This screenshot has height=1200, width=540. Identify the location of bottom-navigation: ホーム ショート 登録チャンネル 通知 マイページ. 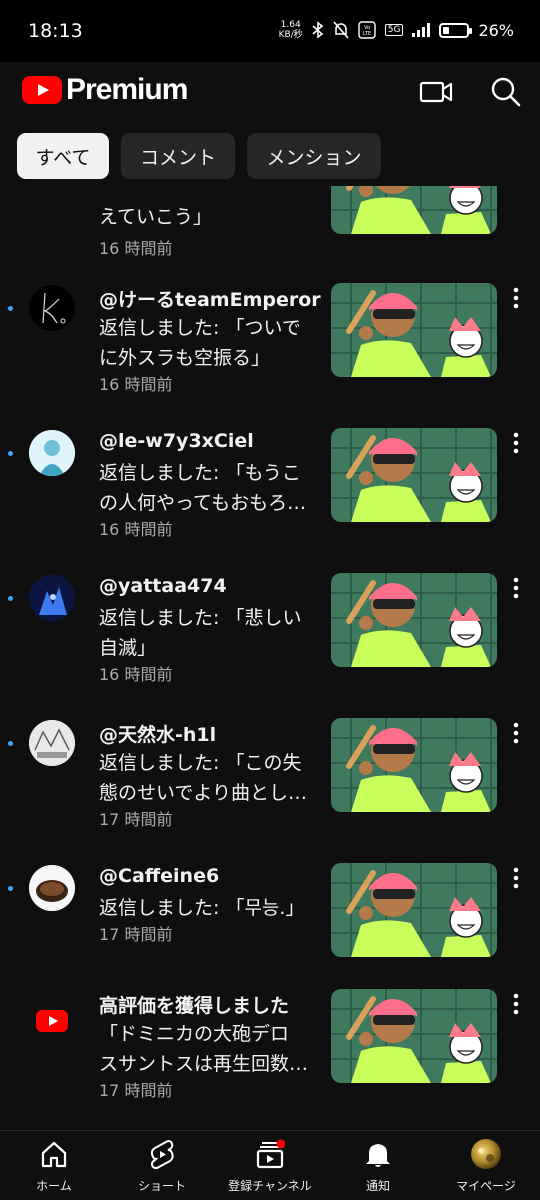
(270, 1165).